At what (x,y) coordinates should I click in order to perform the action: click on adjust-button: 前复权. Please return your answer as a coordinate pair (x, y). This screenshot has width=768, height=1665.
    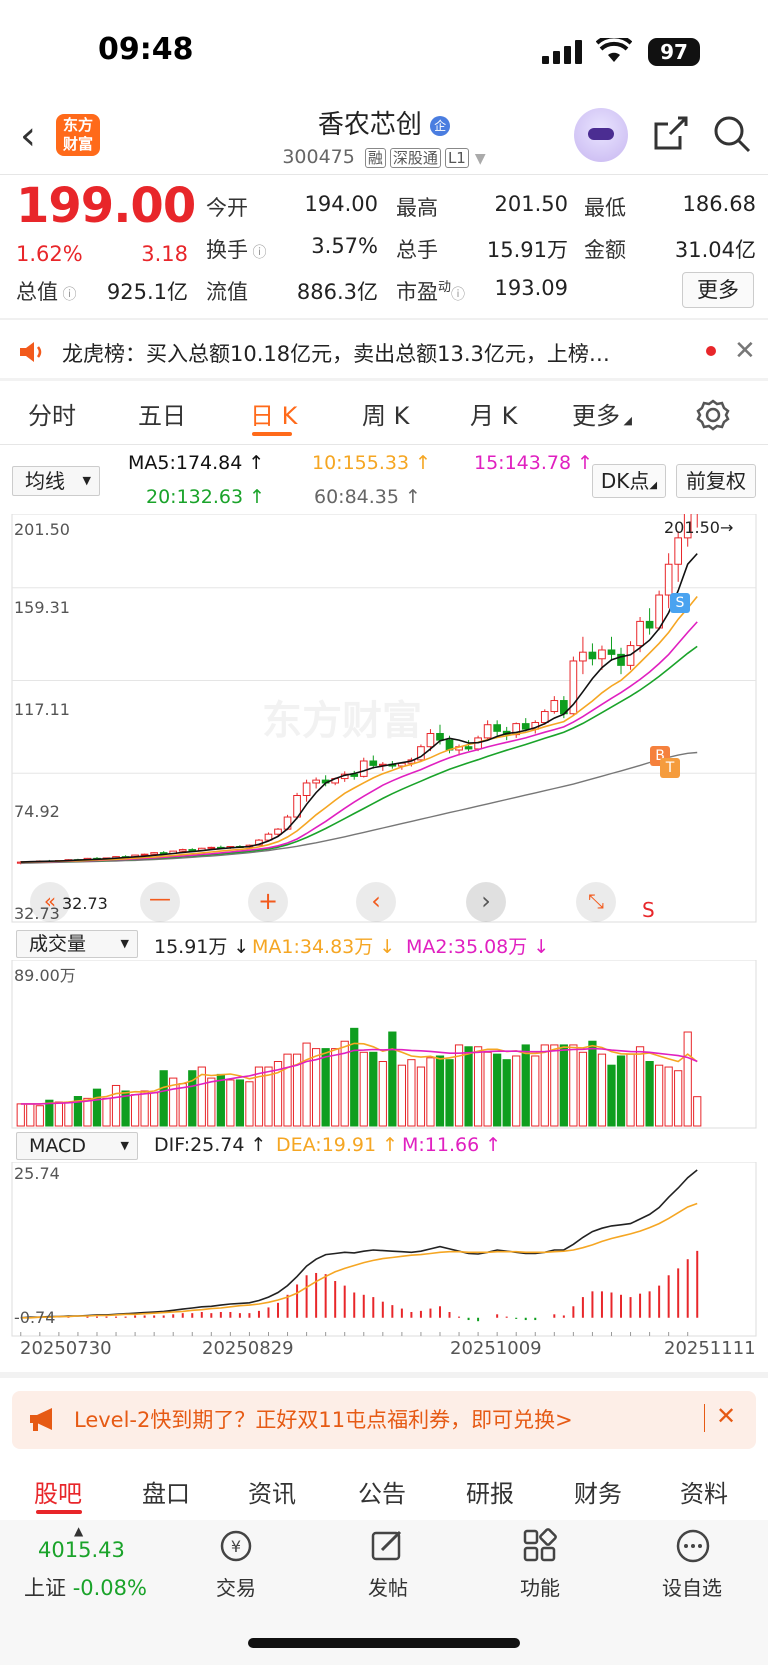
    Looking at the image, I should click on (716, 481).